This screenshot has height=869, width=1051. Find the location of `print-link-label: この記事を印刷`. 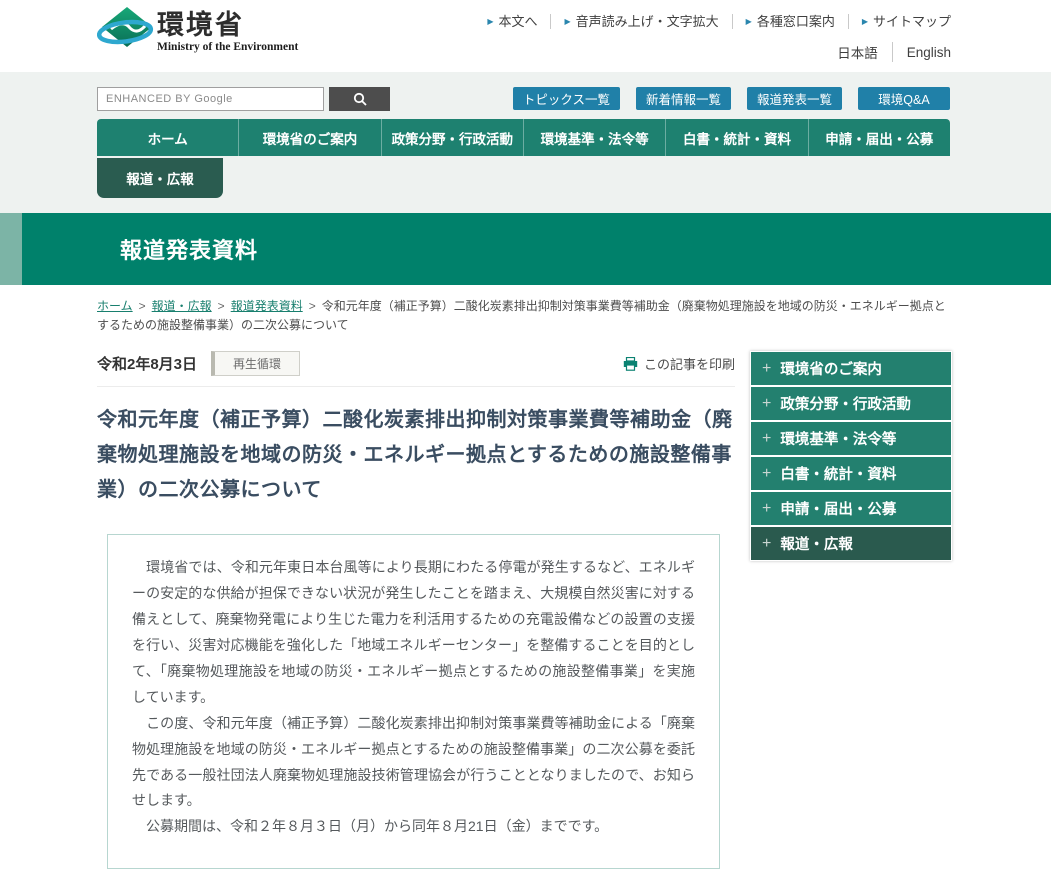

print-link-label: この記事を印刷 is located at coordinates (689, 365).